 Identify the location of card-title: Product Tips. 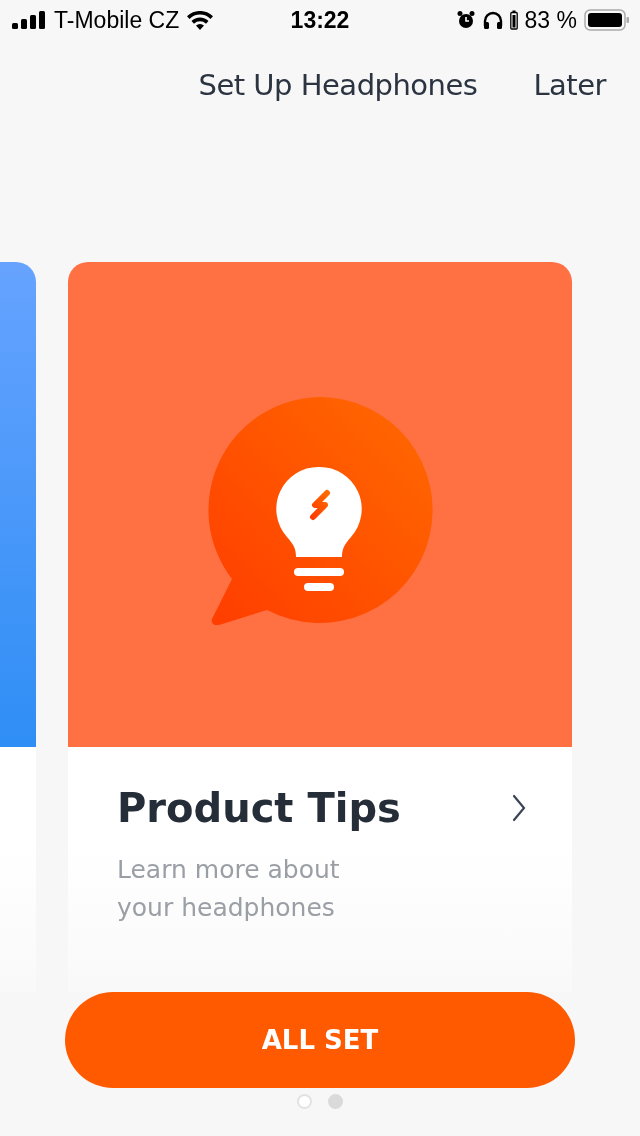
(259, 808).